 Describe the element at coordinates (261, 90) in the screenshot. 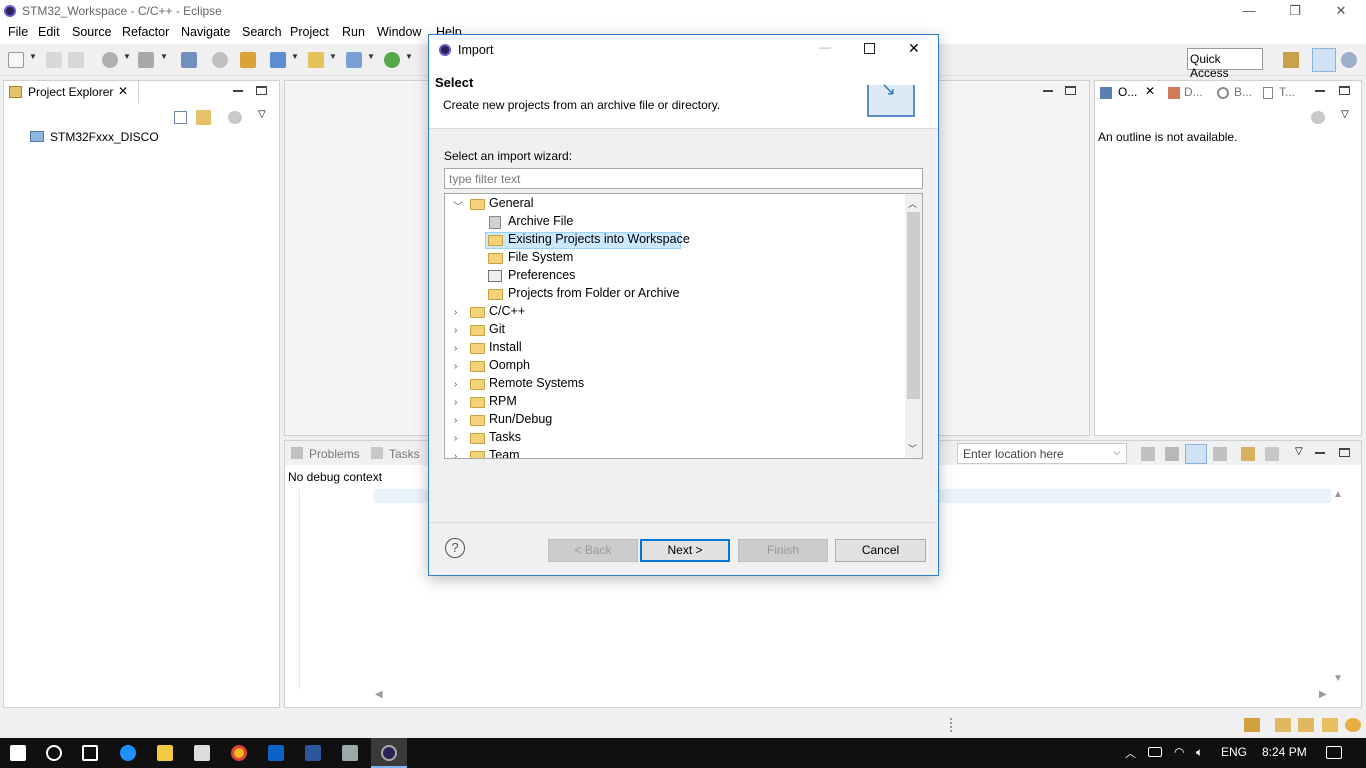

I see `maximize-panel-icon` at that location.